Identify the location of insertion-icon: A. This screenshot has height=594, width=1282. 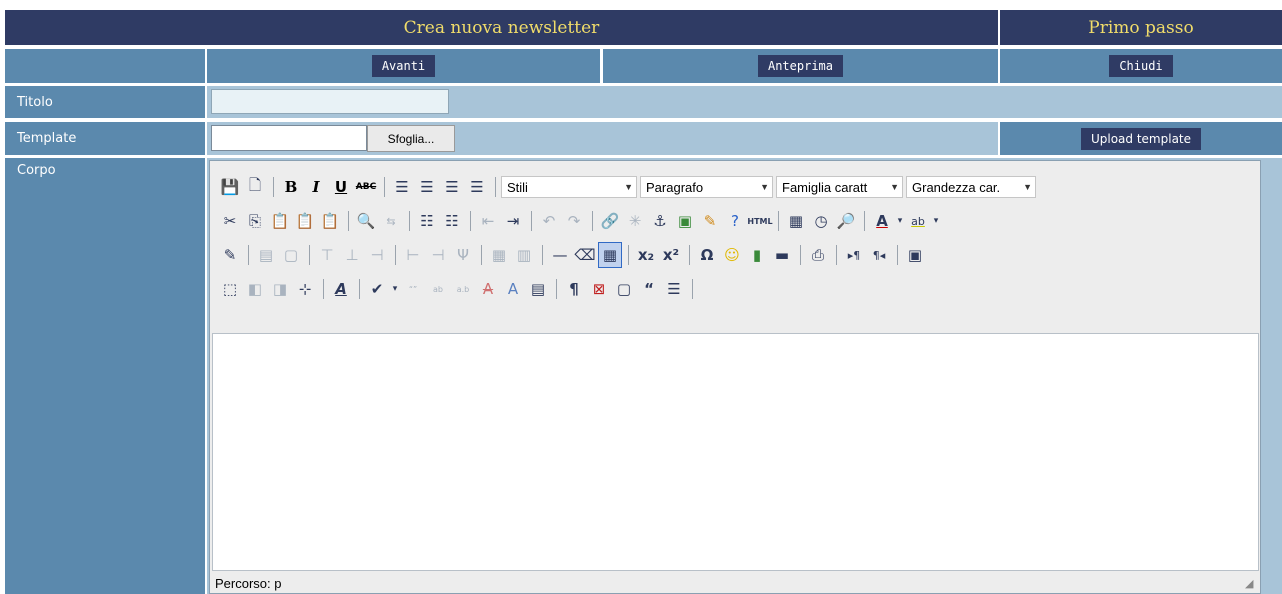
(513, 289).